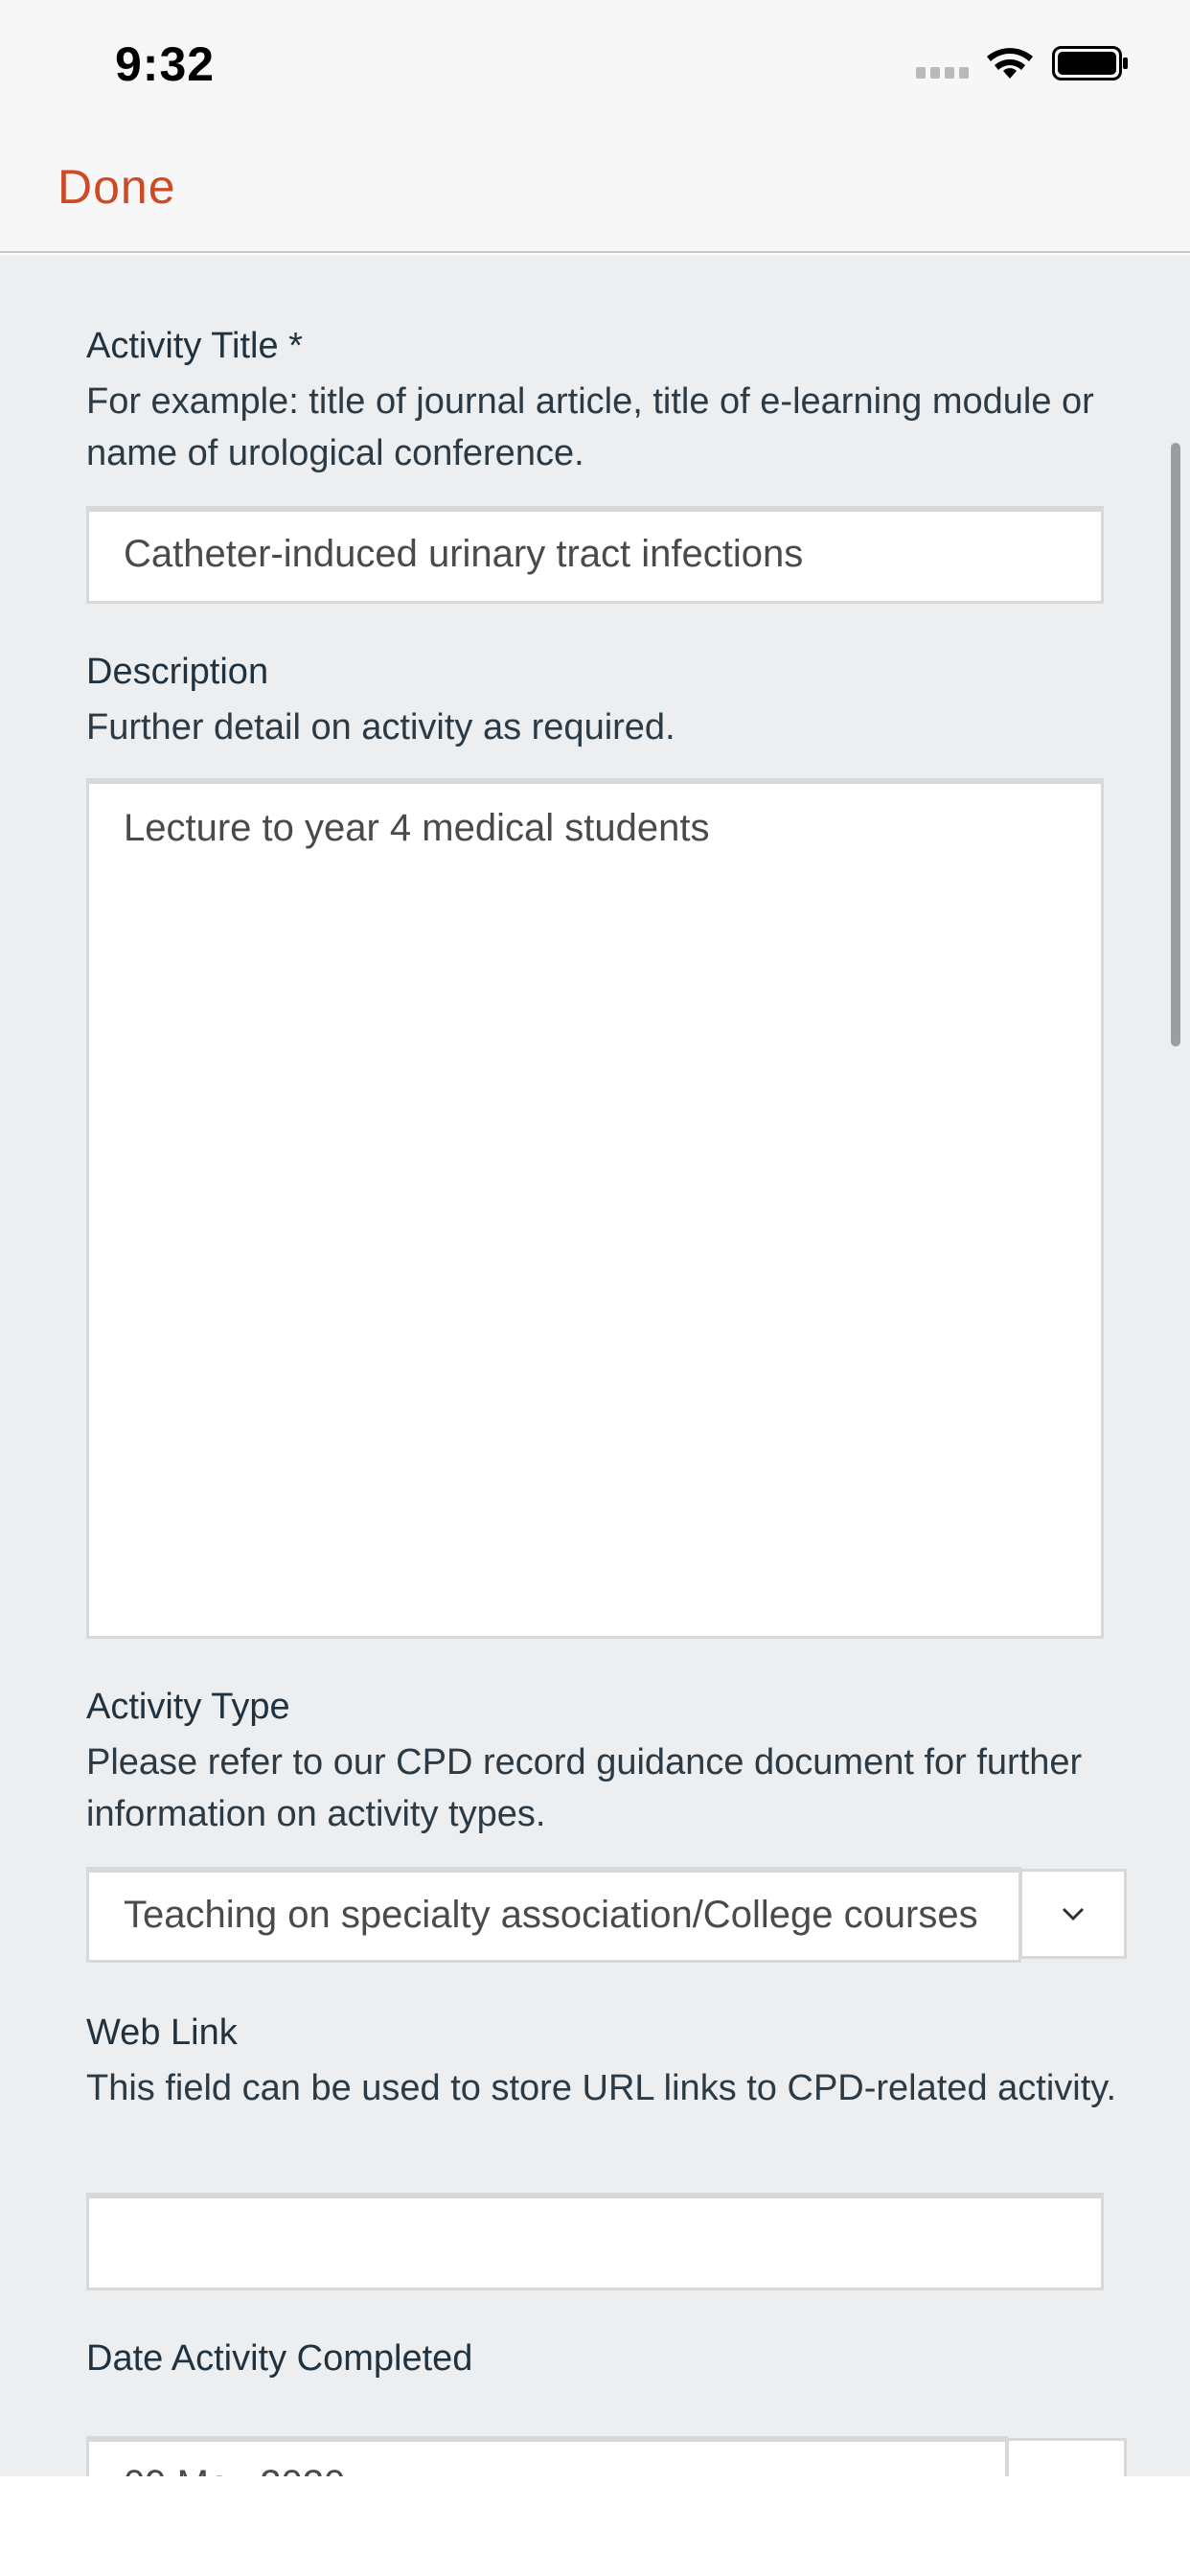 This screenshot has height=2576, width=1190. I want to click on signal-icon, so click(944, 73).